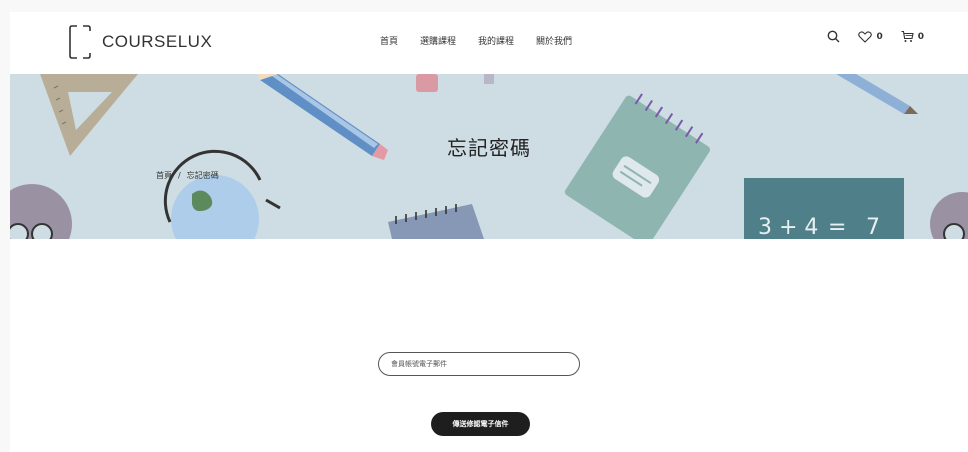 Image resolution: width=968 pixels, height=452 pixels. I want to click on equation-right: 7, so click(873, 227).